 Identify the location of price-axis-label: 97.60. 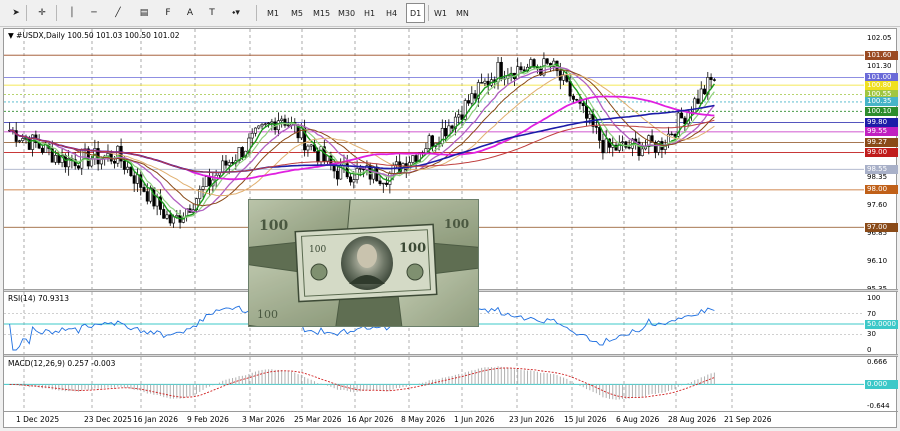
(877, 204).